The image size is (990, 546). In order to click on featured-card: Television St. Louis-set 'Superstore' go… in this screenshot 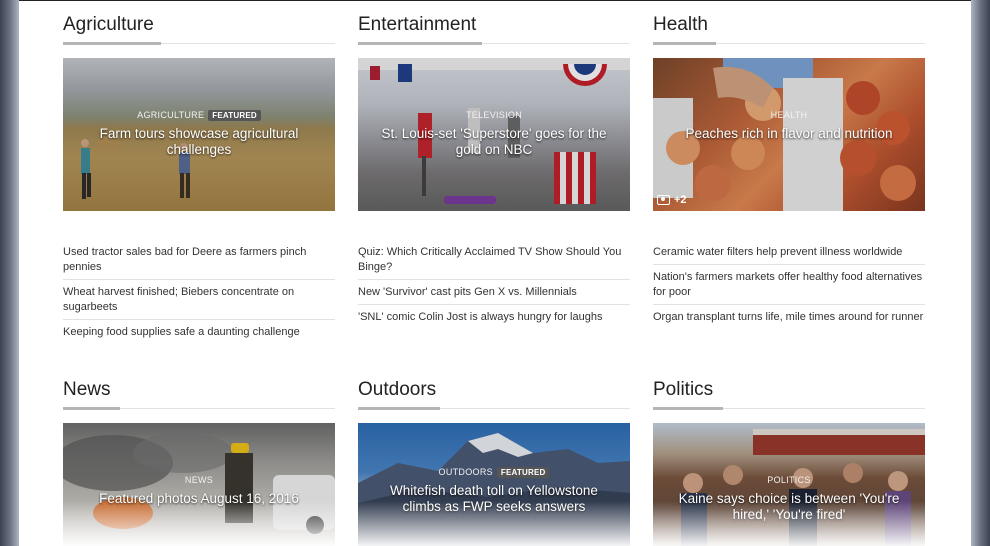, I will do `click(494, 134)`.